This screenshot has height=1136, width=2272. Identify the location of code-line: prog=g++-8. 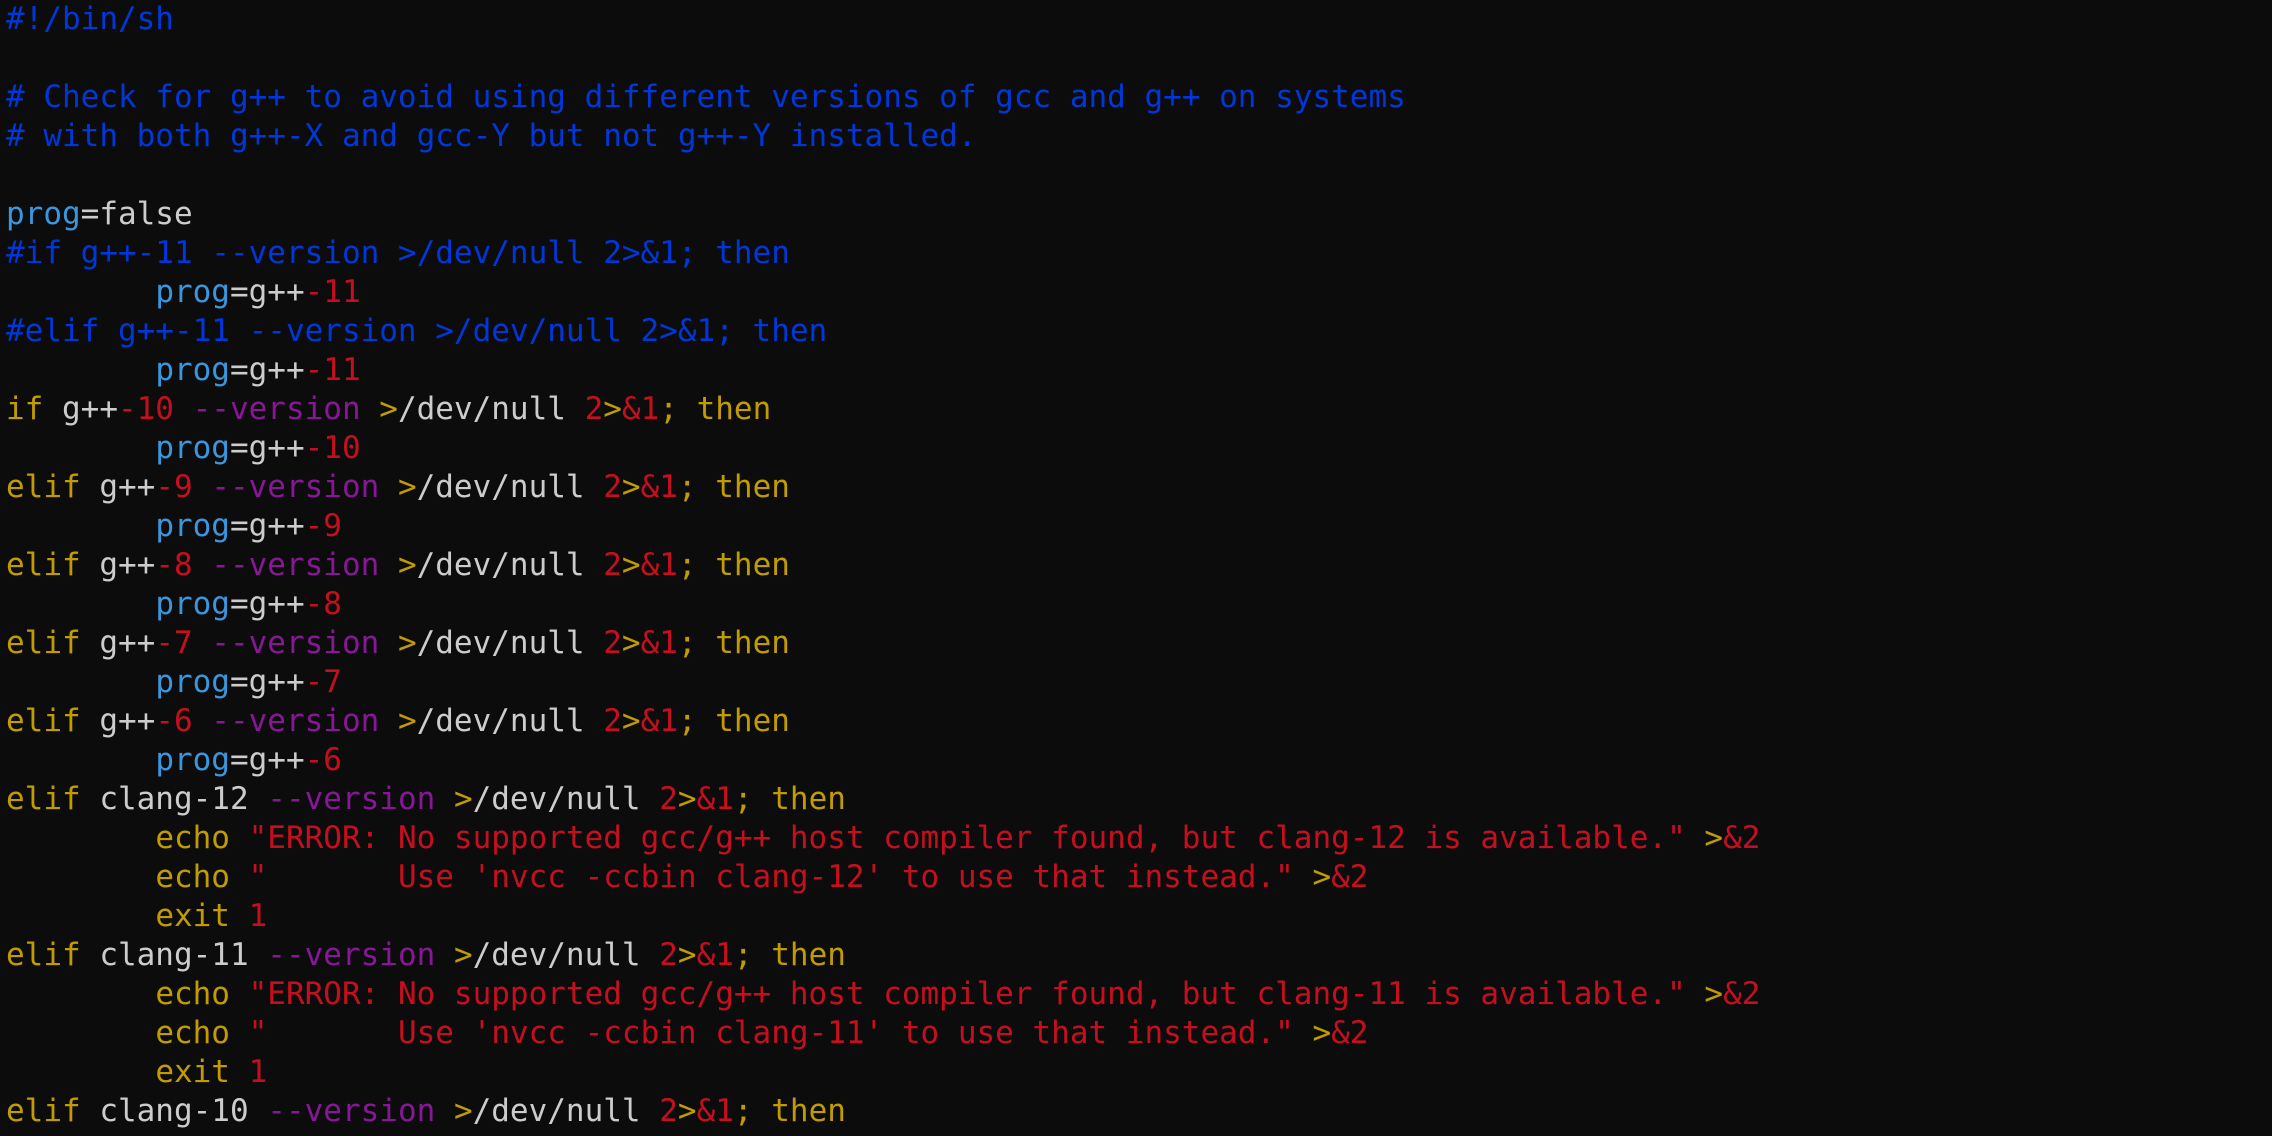
(1136, 604).